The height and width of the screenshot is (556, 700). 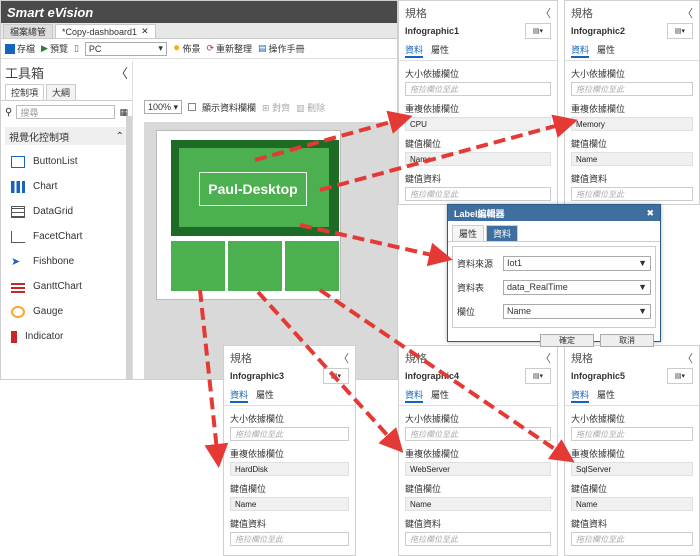 What do you see at coordinates (61, 92) in the screenshot?
I see `tab-outline: 大綱` at bounding box center [61, 92].